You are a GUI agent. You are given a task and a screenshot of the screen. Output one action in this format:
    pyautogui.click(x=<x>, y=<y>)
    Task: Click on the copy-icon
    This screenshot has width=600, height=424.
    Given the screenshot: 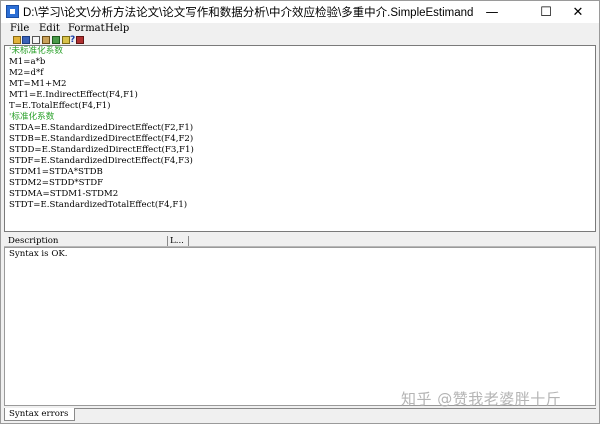 What is the action you would take?
    pyautogui.click(x=36, y=40)
    